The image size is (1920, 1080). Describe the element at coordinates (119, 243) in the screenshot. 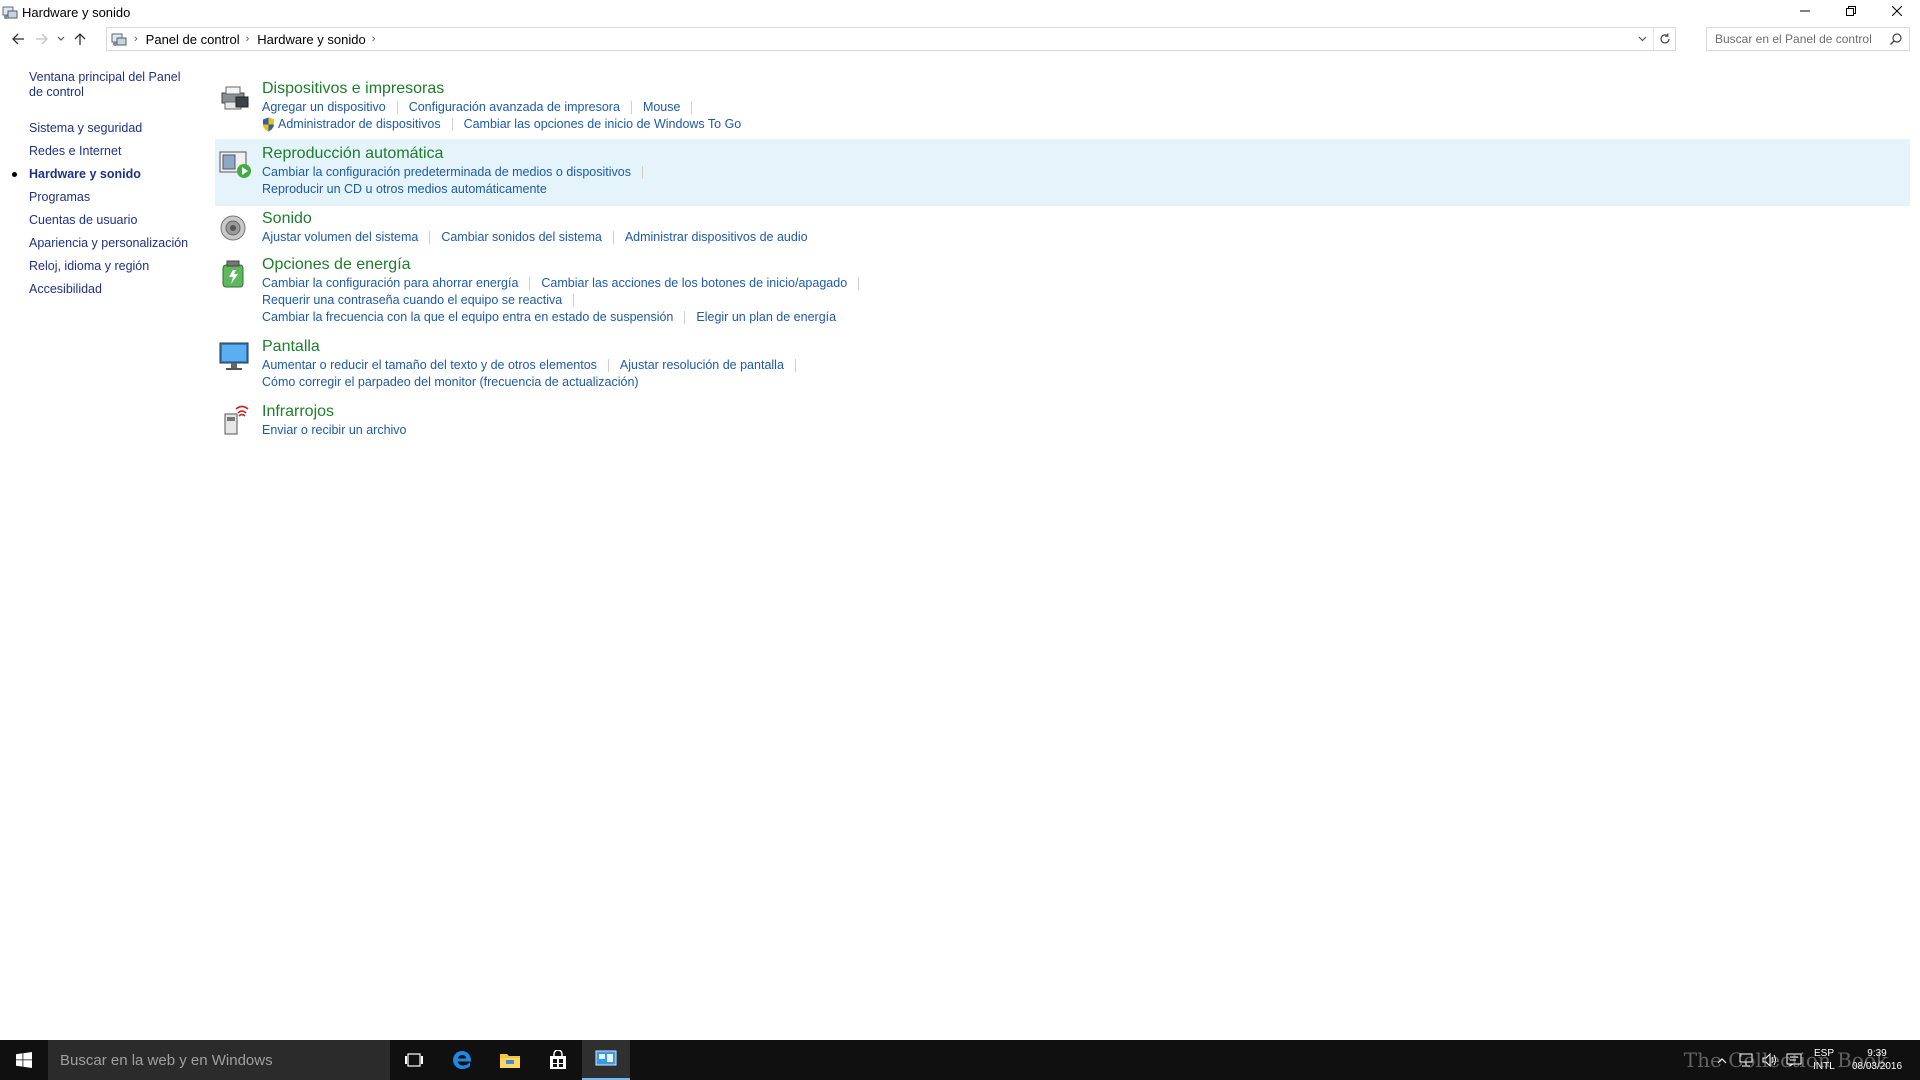

I see `sidebar-item-appearance: Apariencia y personalización` at that location.